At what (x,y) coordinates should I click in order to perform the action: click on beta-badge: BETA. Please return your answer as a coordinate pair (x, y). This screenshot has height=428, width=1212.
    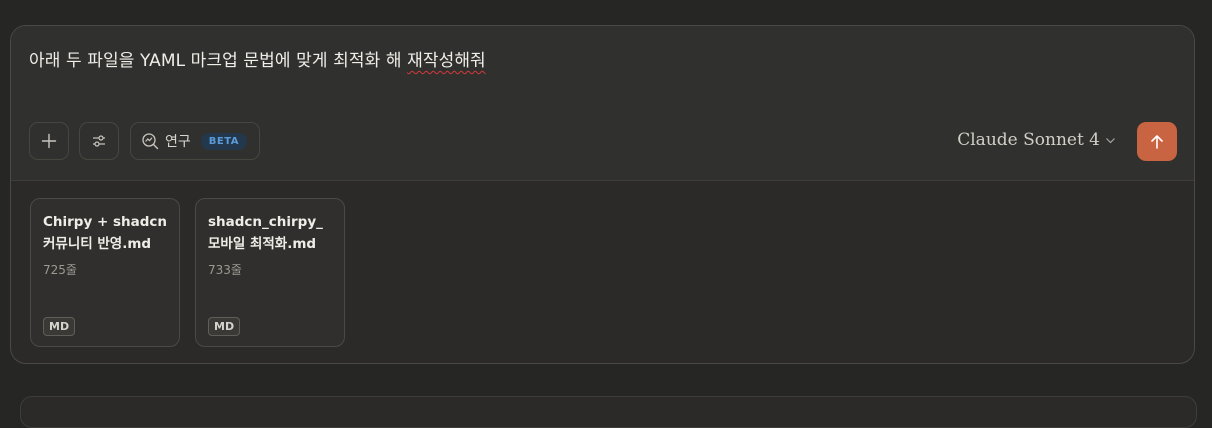
    Looking at the image, I should click on (224, 141).